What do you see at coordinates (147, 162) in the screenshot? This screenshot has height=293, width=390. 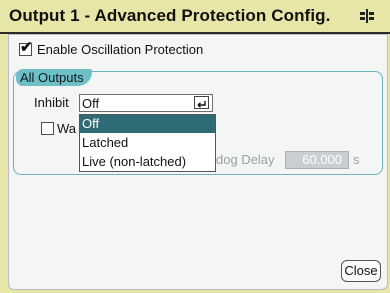 I see `inhibit-option-live: Live (non-latched)` at bounding box center [147, 162].